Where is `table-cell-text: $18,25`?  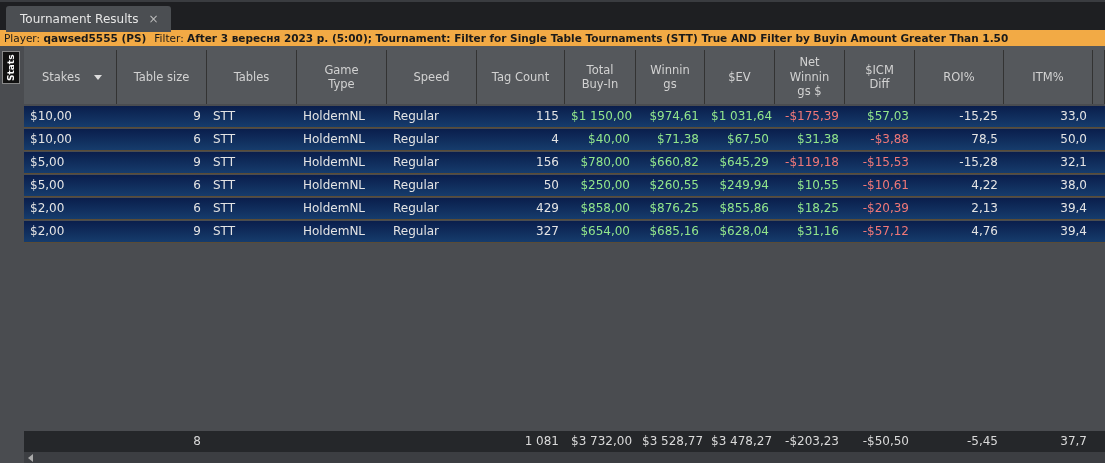 table-cell-text: $18,25 is located at coordinates (818, 208).